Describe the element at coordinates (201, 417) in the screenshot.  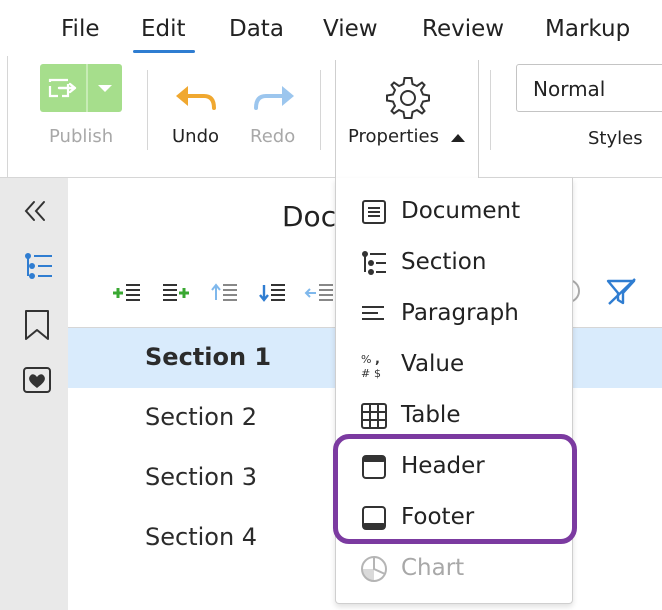
I see `section-item-2: Section 2` at that location.